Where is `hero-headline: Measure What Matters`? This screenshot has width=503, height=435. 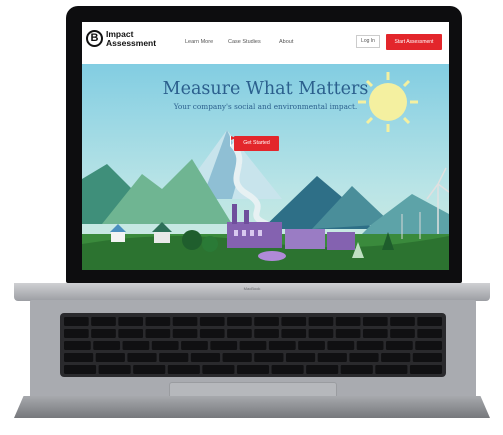
hero-headline: Measure What Matters is located at coordinates (265, 89).